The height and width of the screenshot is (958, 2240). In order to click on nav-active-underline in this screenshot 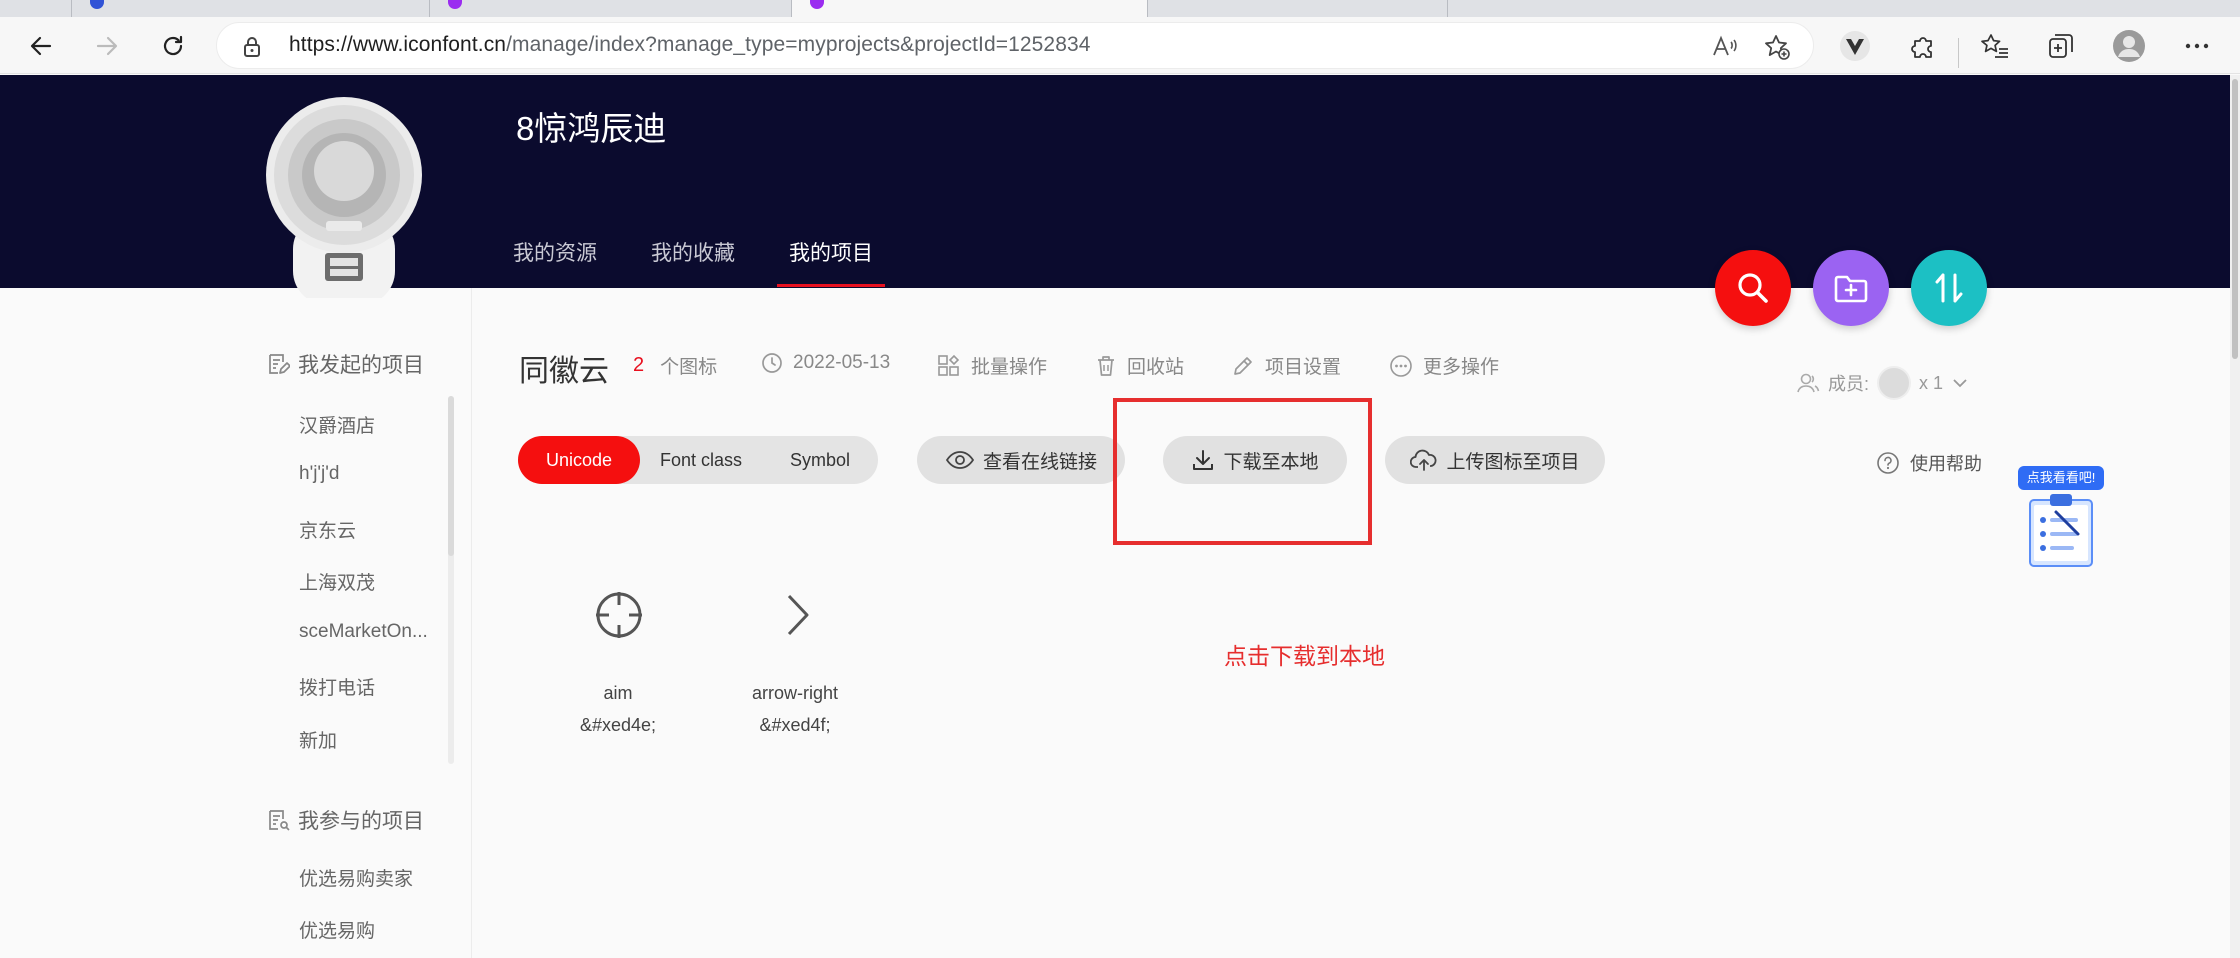, I will do `click(831, 285)`.